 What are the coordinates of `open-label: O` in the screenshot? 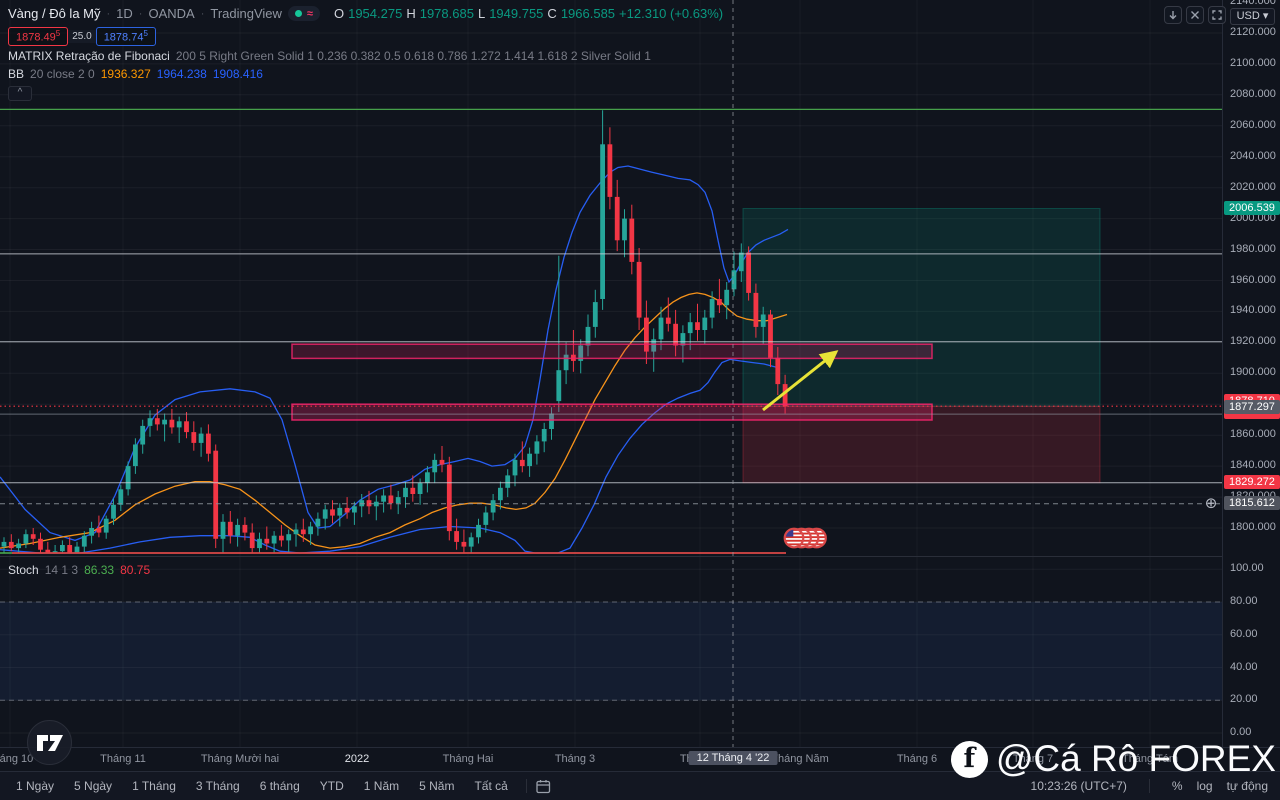 It's located at (339, 13).